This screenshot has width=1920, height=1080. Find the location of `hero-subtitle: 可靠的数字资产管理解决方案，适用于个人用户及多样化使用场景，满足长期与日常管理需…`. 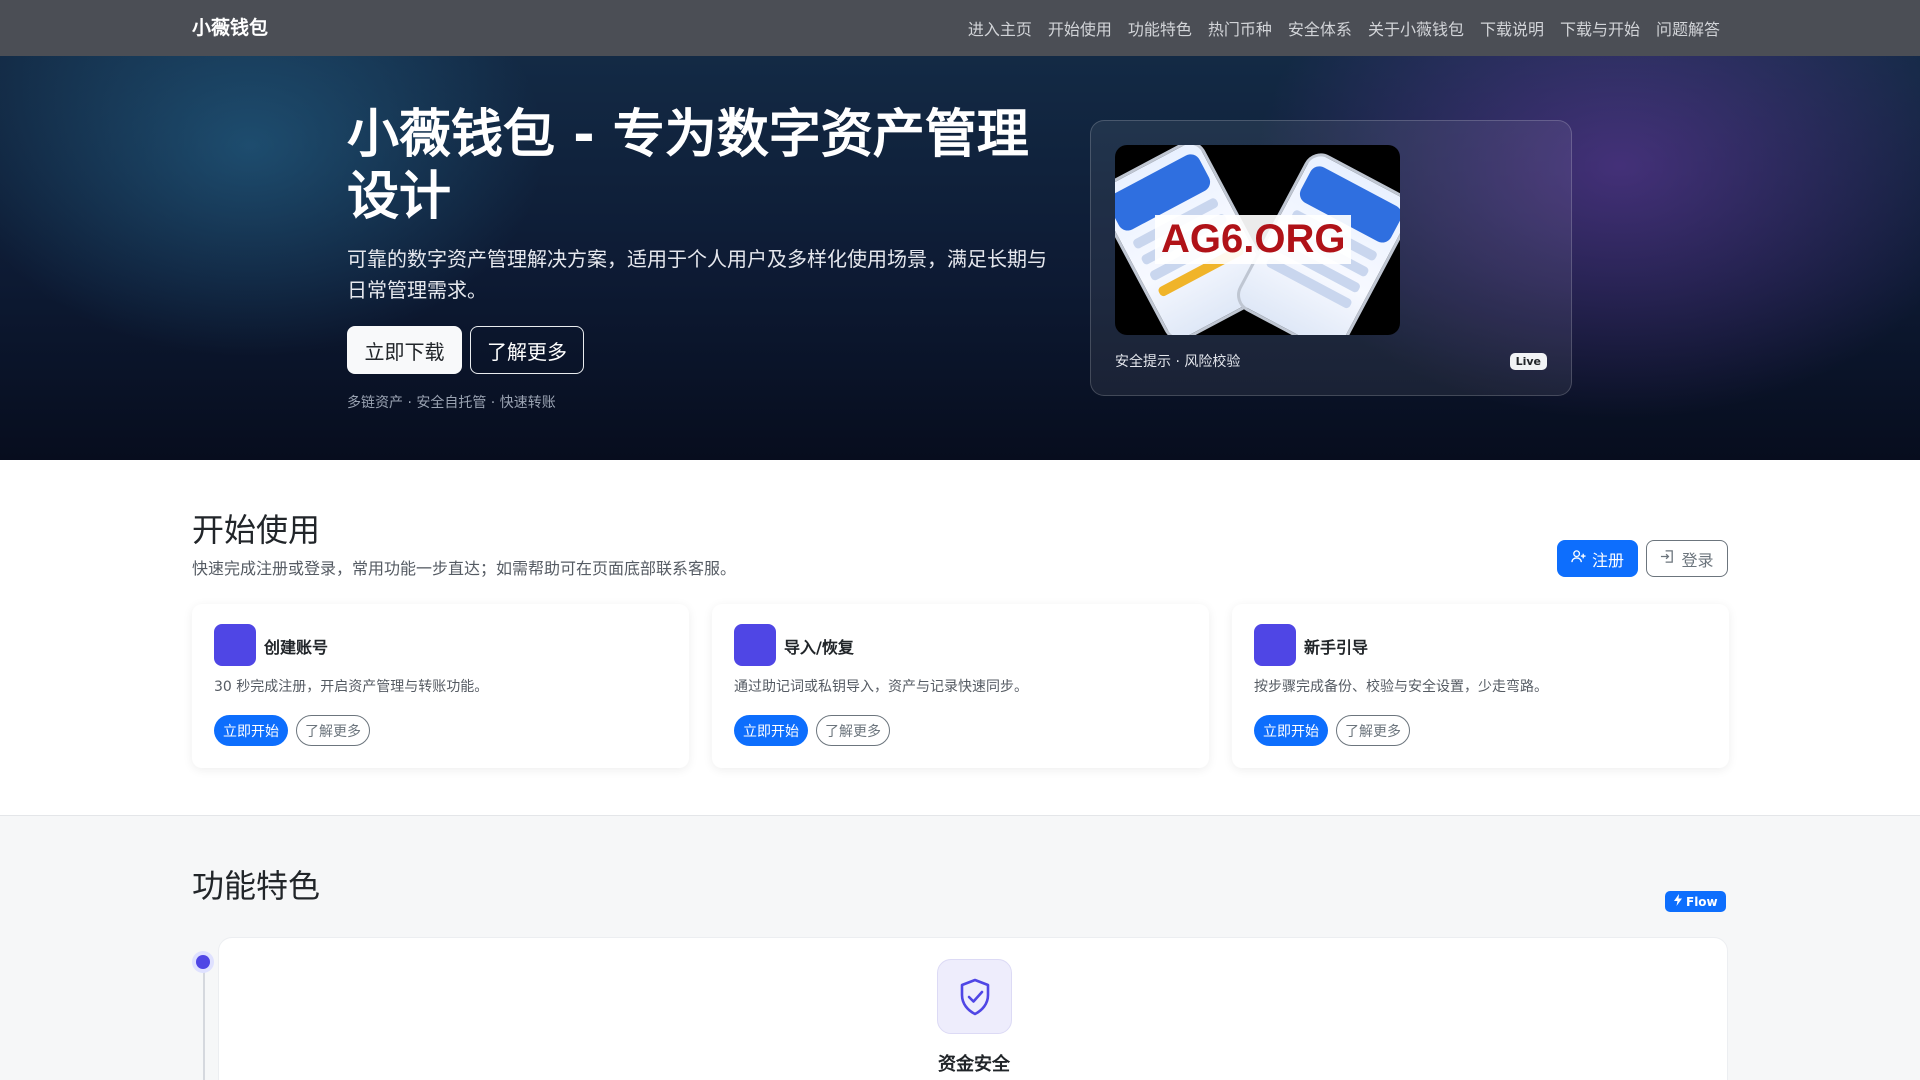

hero-subtitle: 可靠的数字资产管理解决方案，适用于个人用户及多样化使用场景，满足长期与日常管理需… is located at coordinates (697, 274).